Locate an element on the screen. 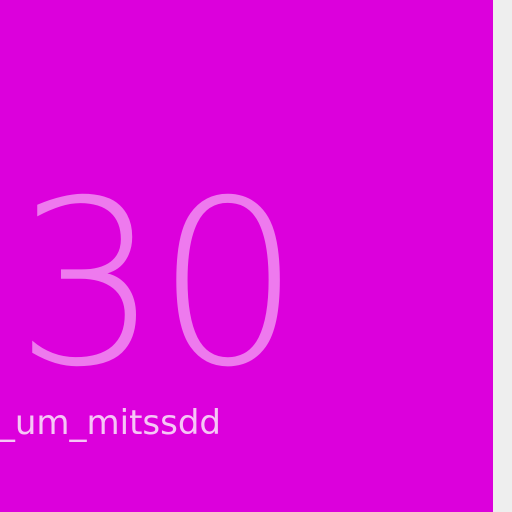 Image resolution: width=512 pixels, height=512 pixels. right-edge-strip is located at coordinates (502, 256).